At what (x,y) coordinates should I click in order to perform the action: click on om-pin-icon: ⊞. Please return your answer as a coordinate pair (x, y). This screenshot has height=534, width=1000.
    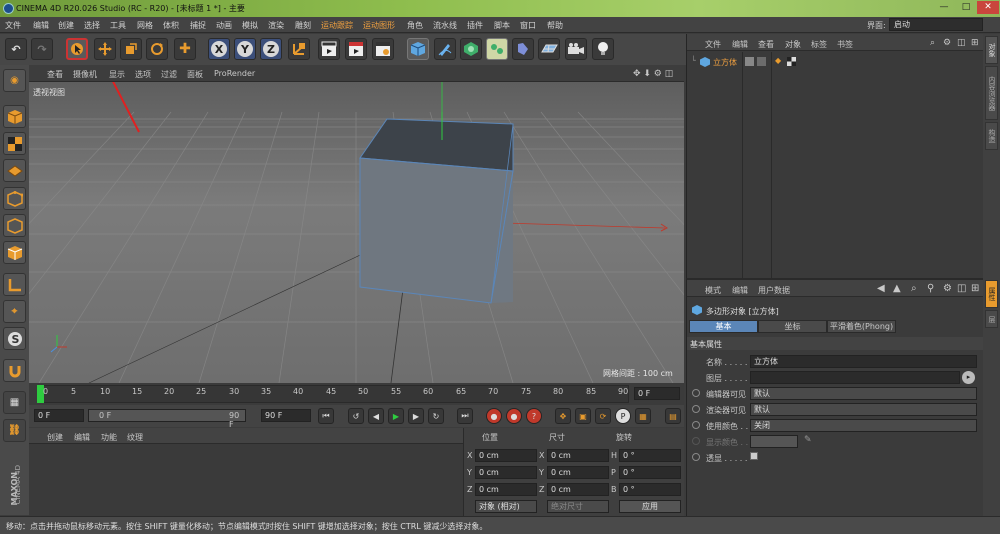
    Looking at the image, I should click on (975, 43).